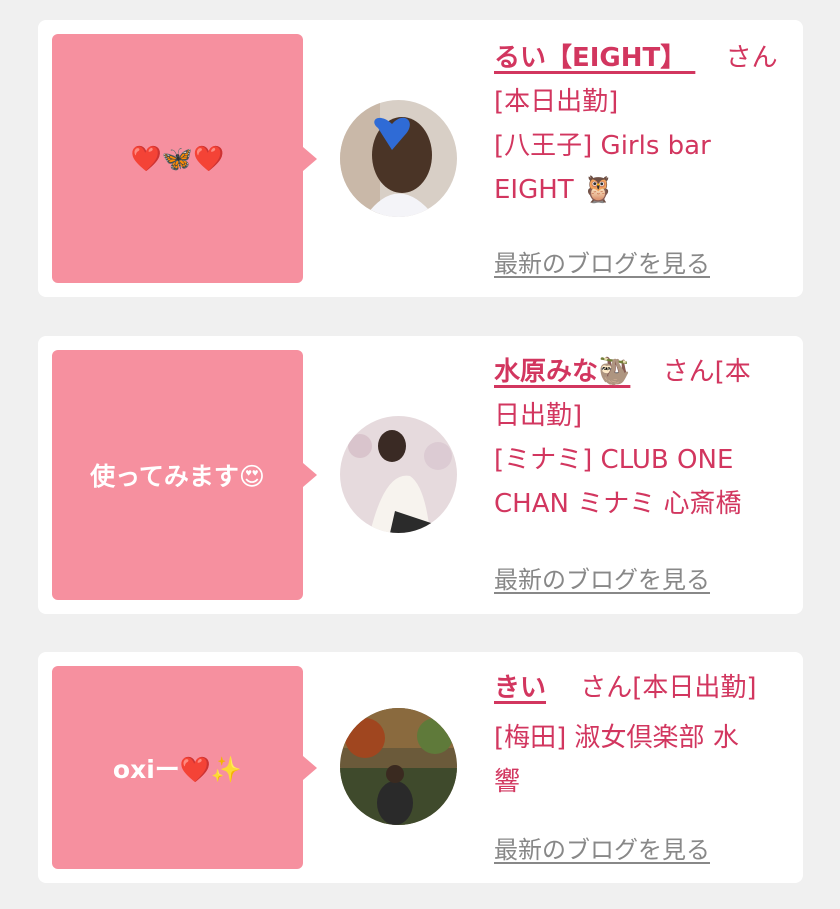 This screenshot has height=909, width=840. Describe the element at coordinates (614, 460) in the screenshot. I see `shop-line: [ミナミ] CLUB ONE` at that location.